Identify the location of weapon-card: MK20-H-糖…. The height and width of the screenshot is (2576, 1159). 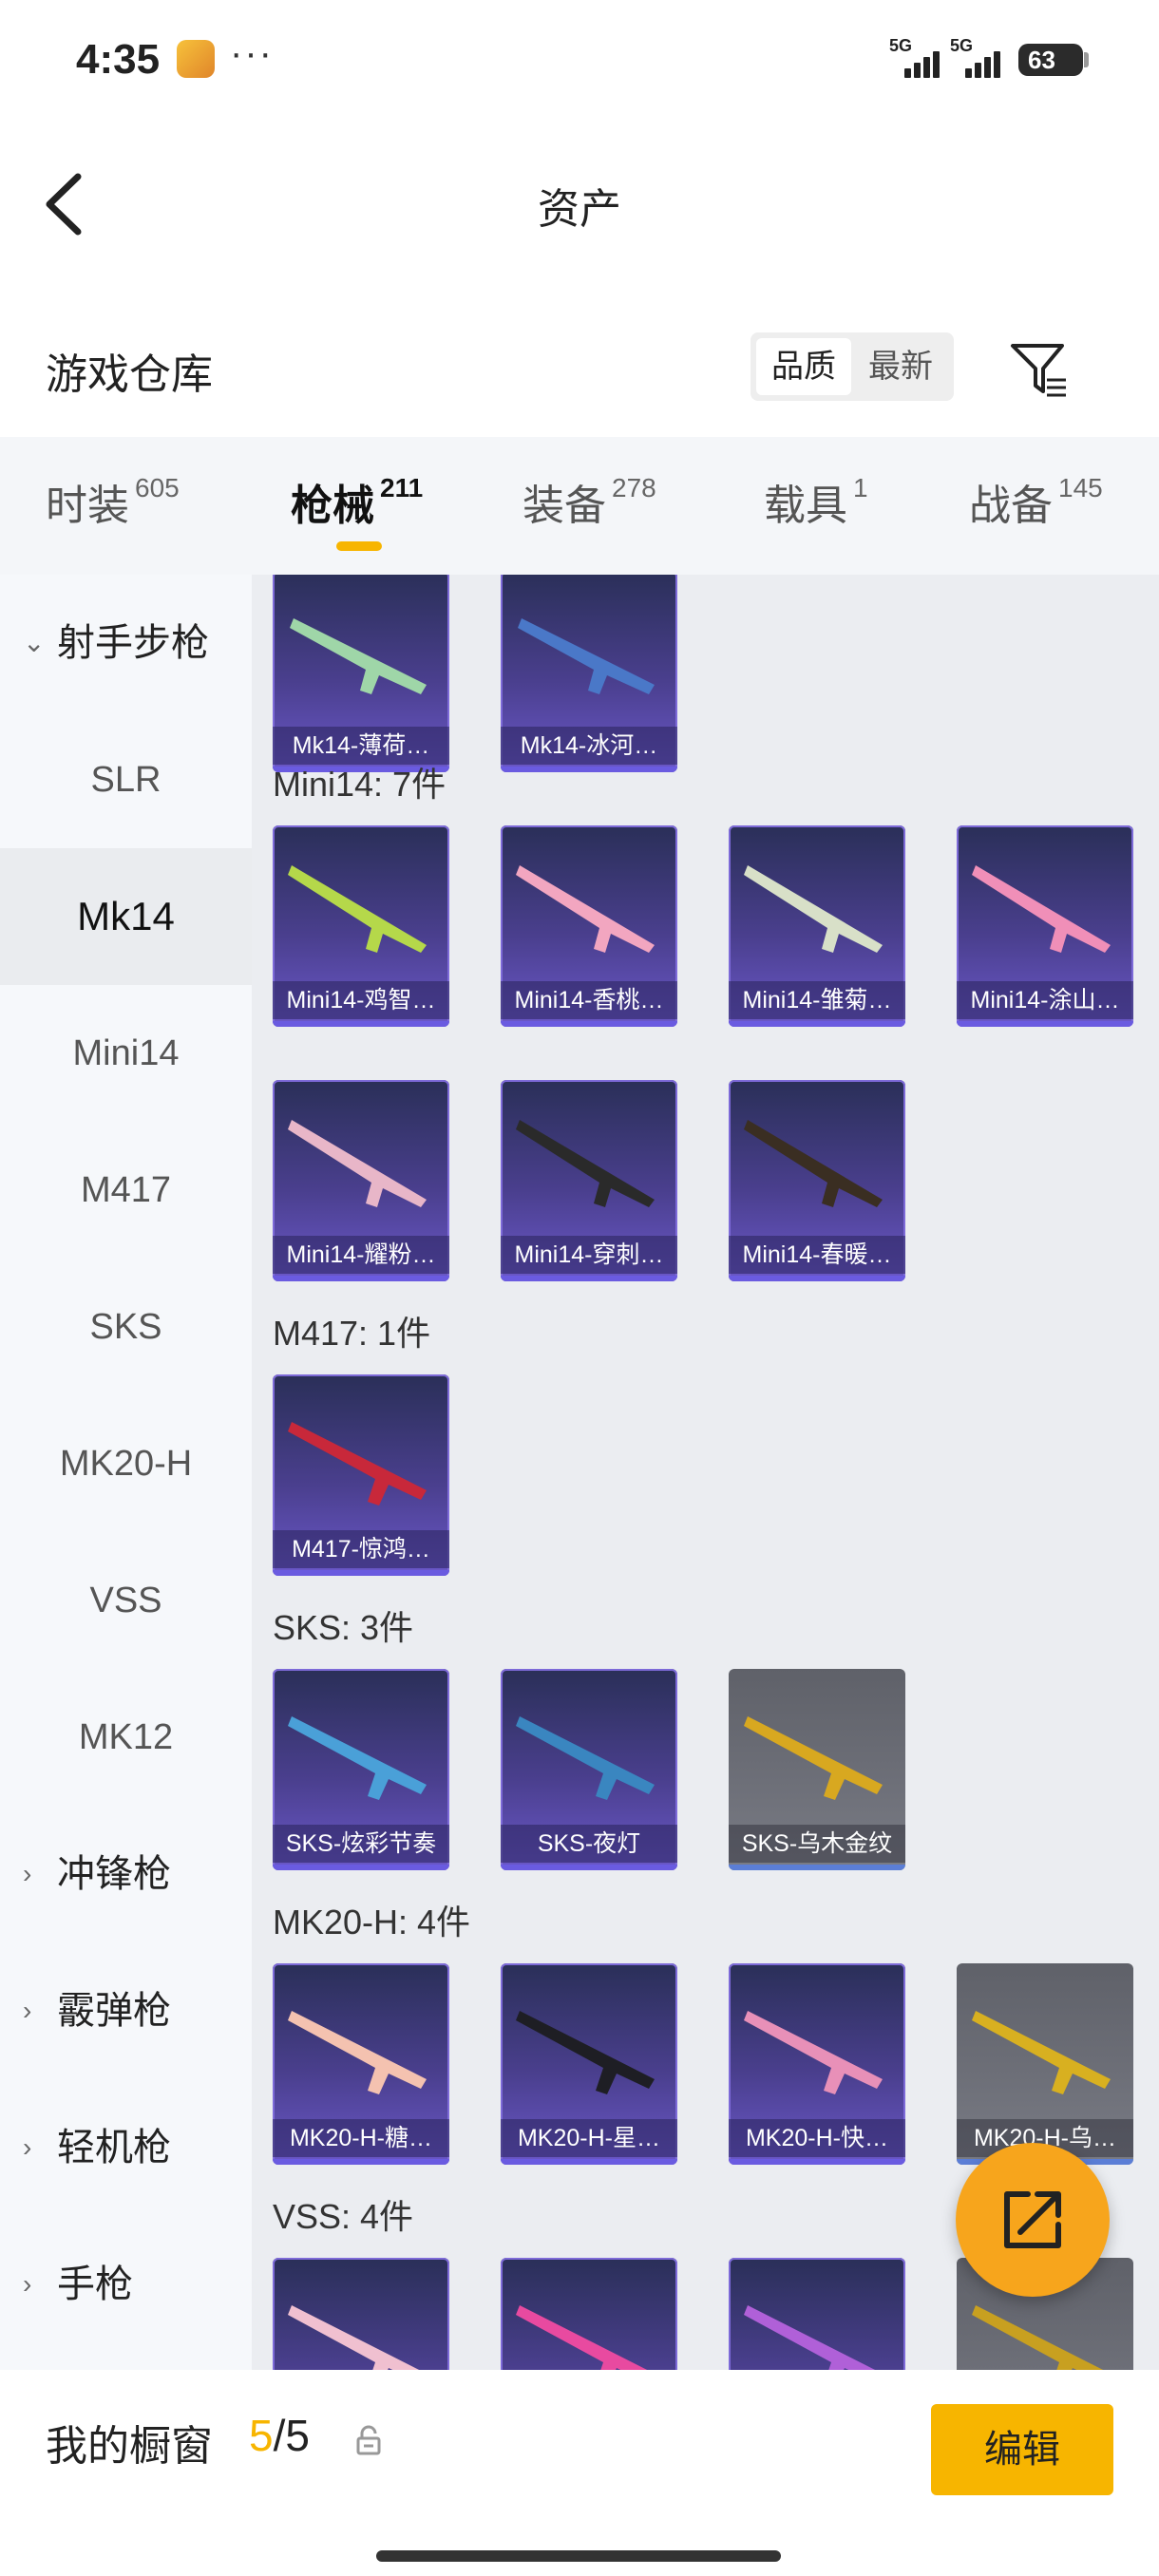
(361, 2064).